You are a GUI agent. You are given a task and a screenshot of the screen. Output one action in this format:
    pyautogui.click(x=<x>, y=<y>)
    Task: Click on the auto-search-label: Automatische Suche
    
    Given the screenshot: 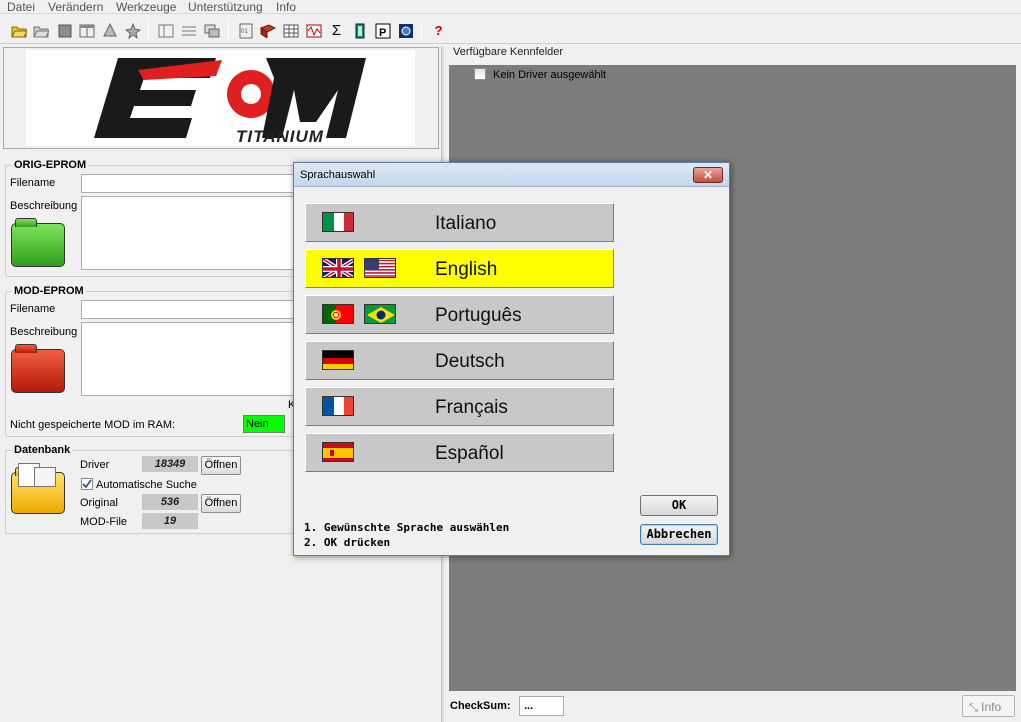 What is the action you would take?
    pyautogui.click(x=146, y=485)
    